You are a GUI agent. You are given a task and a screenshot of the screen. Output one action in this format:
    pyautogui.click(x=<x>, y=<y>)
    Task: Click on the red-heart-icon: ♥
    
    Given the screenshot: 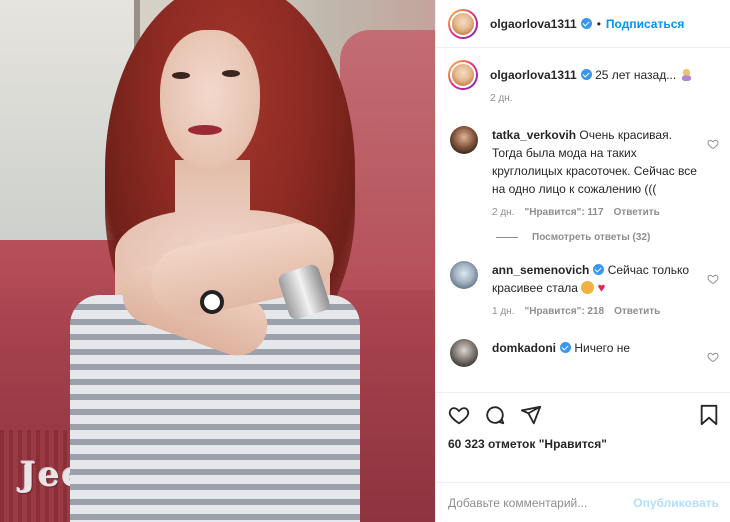 What is the action you would take?
    pyautogui.click(x=601, y=287)
    